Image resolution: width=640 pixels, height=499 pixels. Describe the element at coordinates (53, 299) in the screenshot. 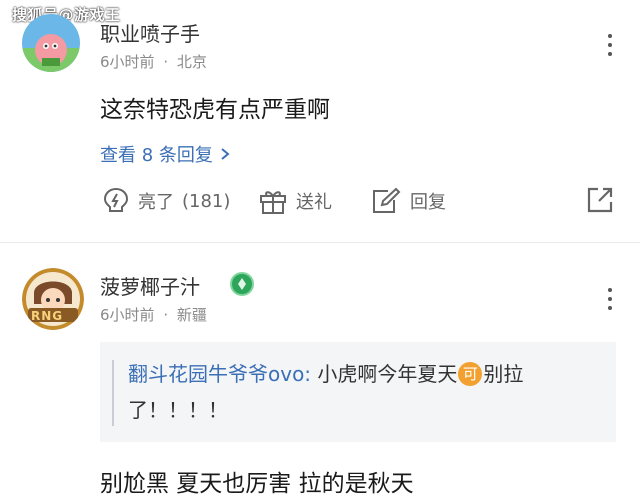

I see `avatar: RNG` at that location.